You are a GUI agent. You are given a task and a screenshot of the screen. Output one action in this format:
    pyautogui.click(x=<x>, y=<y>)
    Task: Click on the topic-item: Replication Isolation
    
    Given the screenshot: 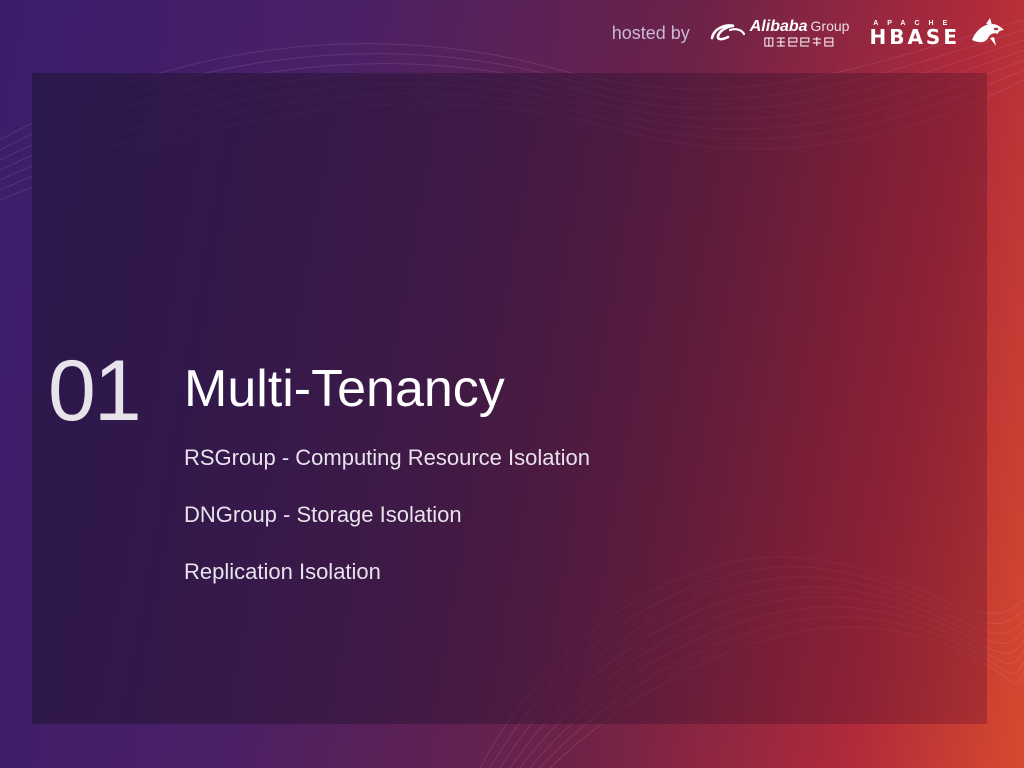 What is the action you would take?
    pyautogui.click(x=282, y=571)
    